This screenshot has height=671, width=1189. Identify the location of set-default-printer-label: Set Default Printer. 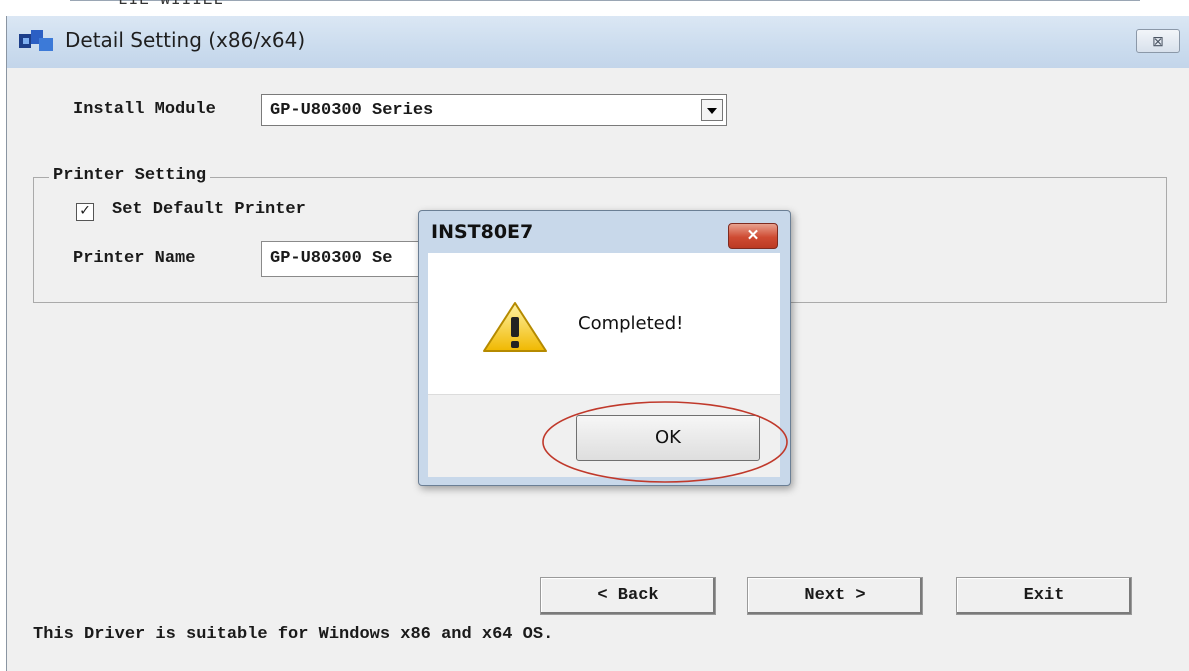
(209, 209).